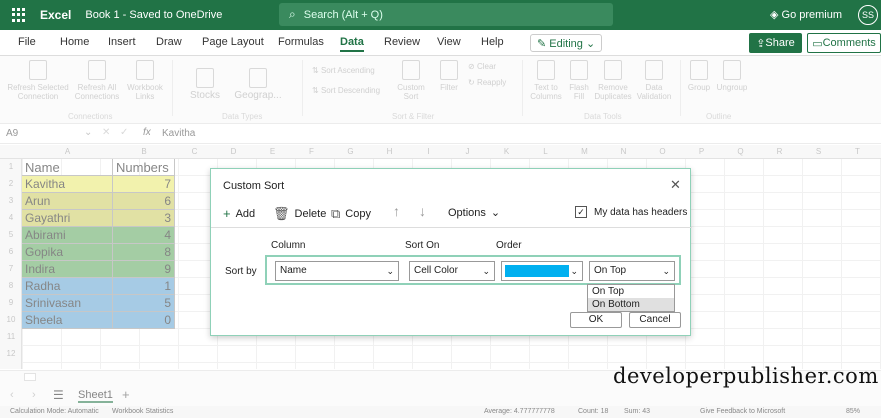 The height and width of the screenshot is (418, 881). Describe the element at coordinates (54, 411) in the screenshot. I see `calculation-mode: Calculation Mode: Automatic` at that location.